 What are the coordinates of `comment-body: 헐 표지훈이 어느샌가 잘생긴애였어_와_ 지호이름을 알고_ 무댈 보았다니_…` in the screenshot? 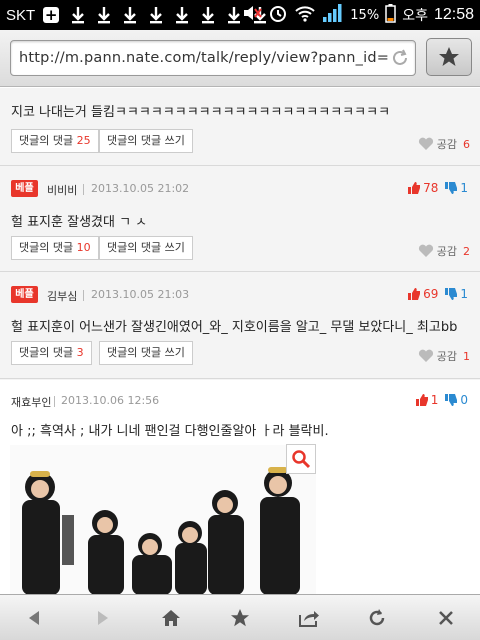 It's located at (234, 327).